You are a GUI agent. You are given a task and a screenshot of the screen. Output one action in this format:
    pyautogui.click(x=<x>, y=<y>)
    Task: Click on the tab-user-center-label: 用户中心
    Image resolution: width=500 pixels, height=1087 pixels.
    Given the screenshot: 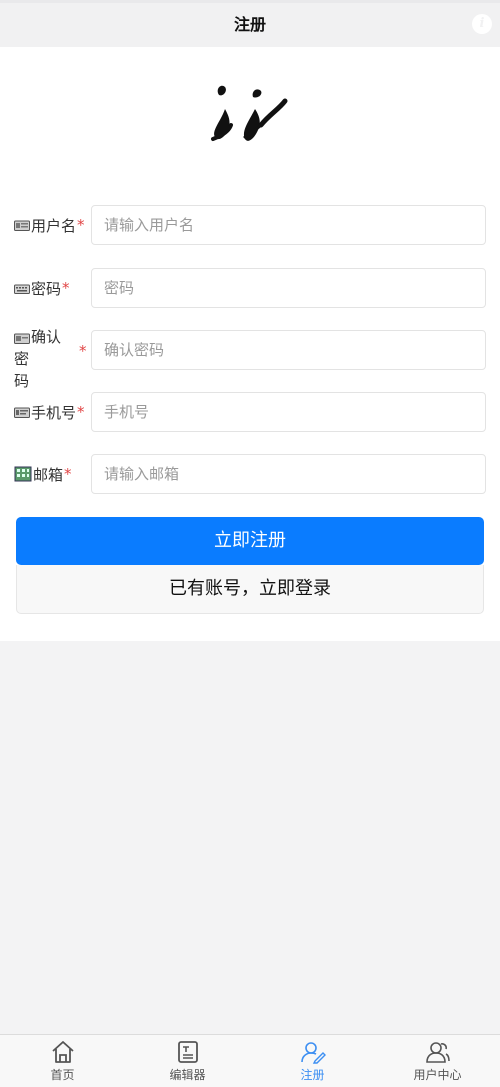 What is the action you would take?
    pyautogui.click(x=437, y=1075)
    